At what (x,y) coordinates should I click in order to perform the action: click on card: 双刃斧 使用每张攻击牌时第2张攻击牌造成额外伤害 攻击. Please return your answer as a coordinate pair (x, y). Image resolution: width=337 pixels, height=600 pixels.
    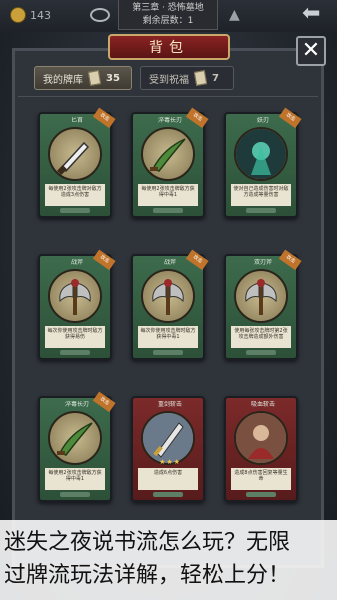
    Looking at the image, I should click on (263, 304).